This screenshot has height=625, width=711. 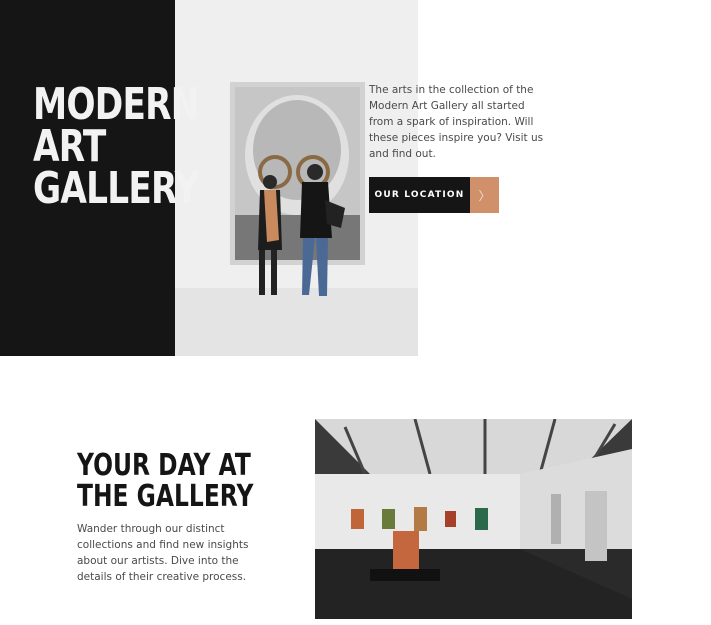 I want to click on chevron-right-icon: 〉, so click(x=484, y=195).